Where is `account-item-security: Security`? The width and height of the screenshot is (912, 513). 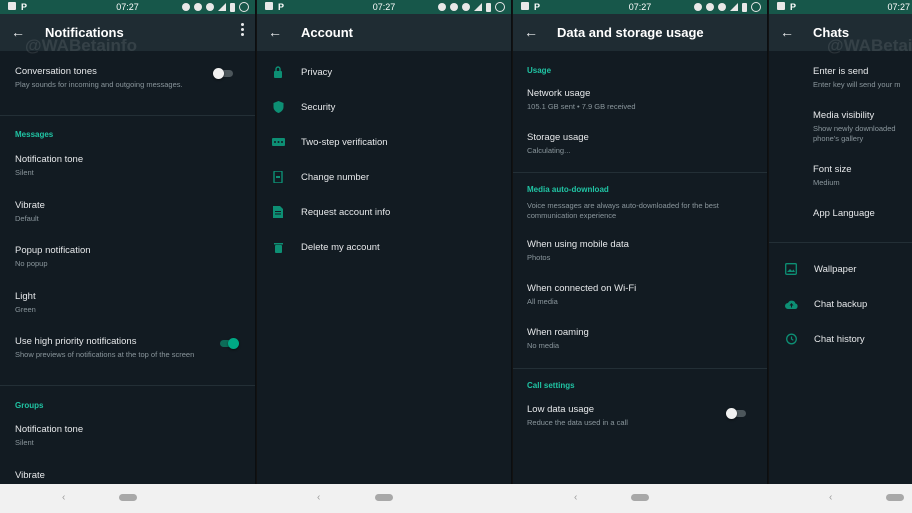 account-item-security: Security is located at coordinates (387, 108).